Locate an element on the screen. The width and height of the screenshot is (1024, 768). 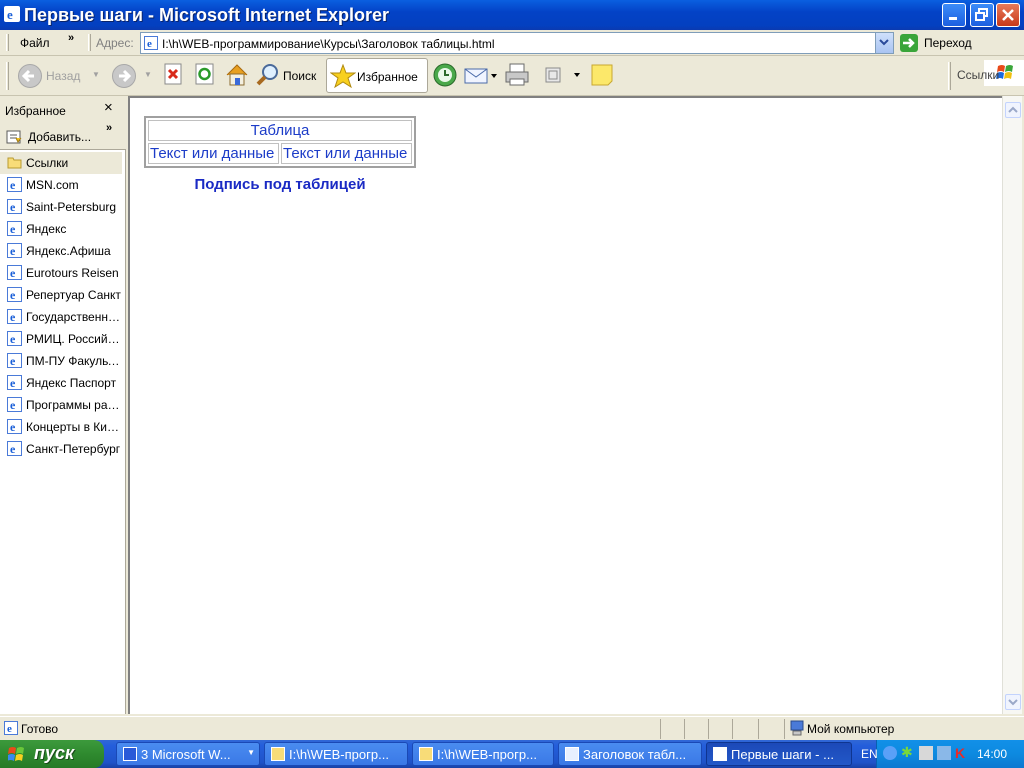
favorites-item-label: Репертуар Санкт is located at coordinates (73, 295).